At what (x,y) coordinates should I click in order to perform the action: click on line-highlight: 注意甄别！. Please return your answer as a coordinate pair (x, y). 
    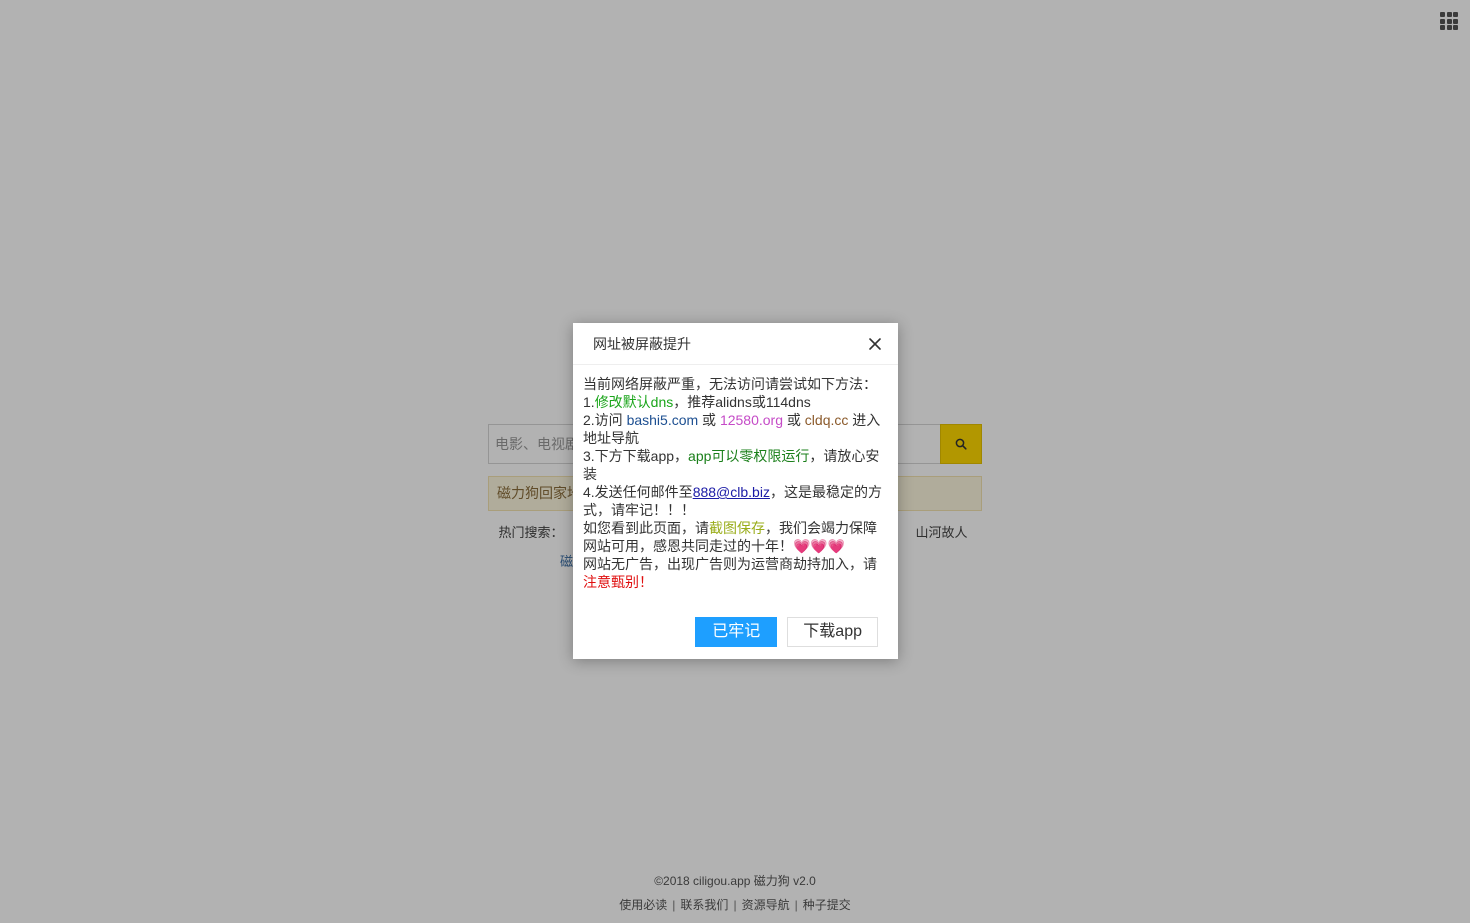
    Looking at the image, I should click on (618, 582).